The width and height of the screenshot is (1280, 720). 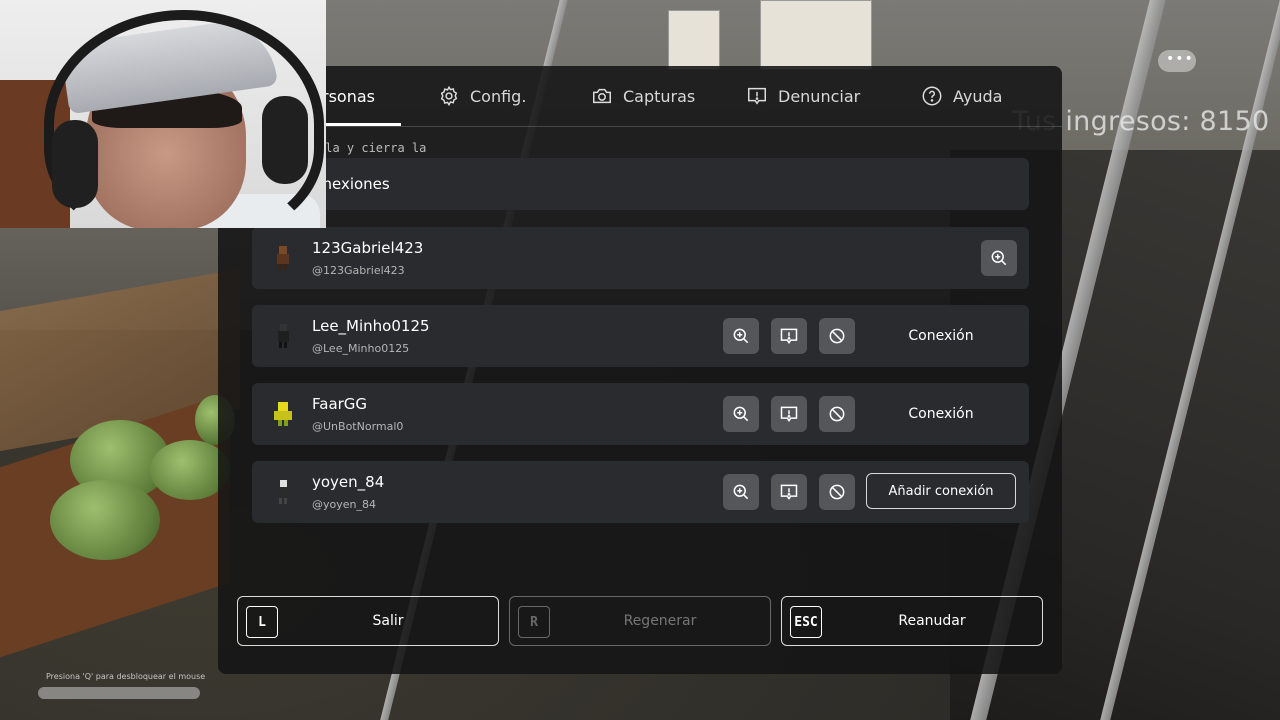 What do you see at coordinates (534, 622) in the screenshot?
I see `key-hint: R` at bounding box center [534, 622].